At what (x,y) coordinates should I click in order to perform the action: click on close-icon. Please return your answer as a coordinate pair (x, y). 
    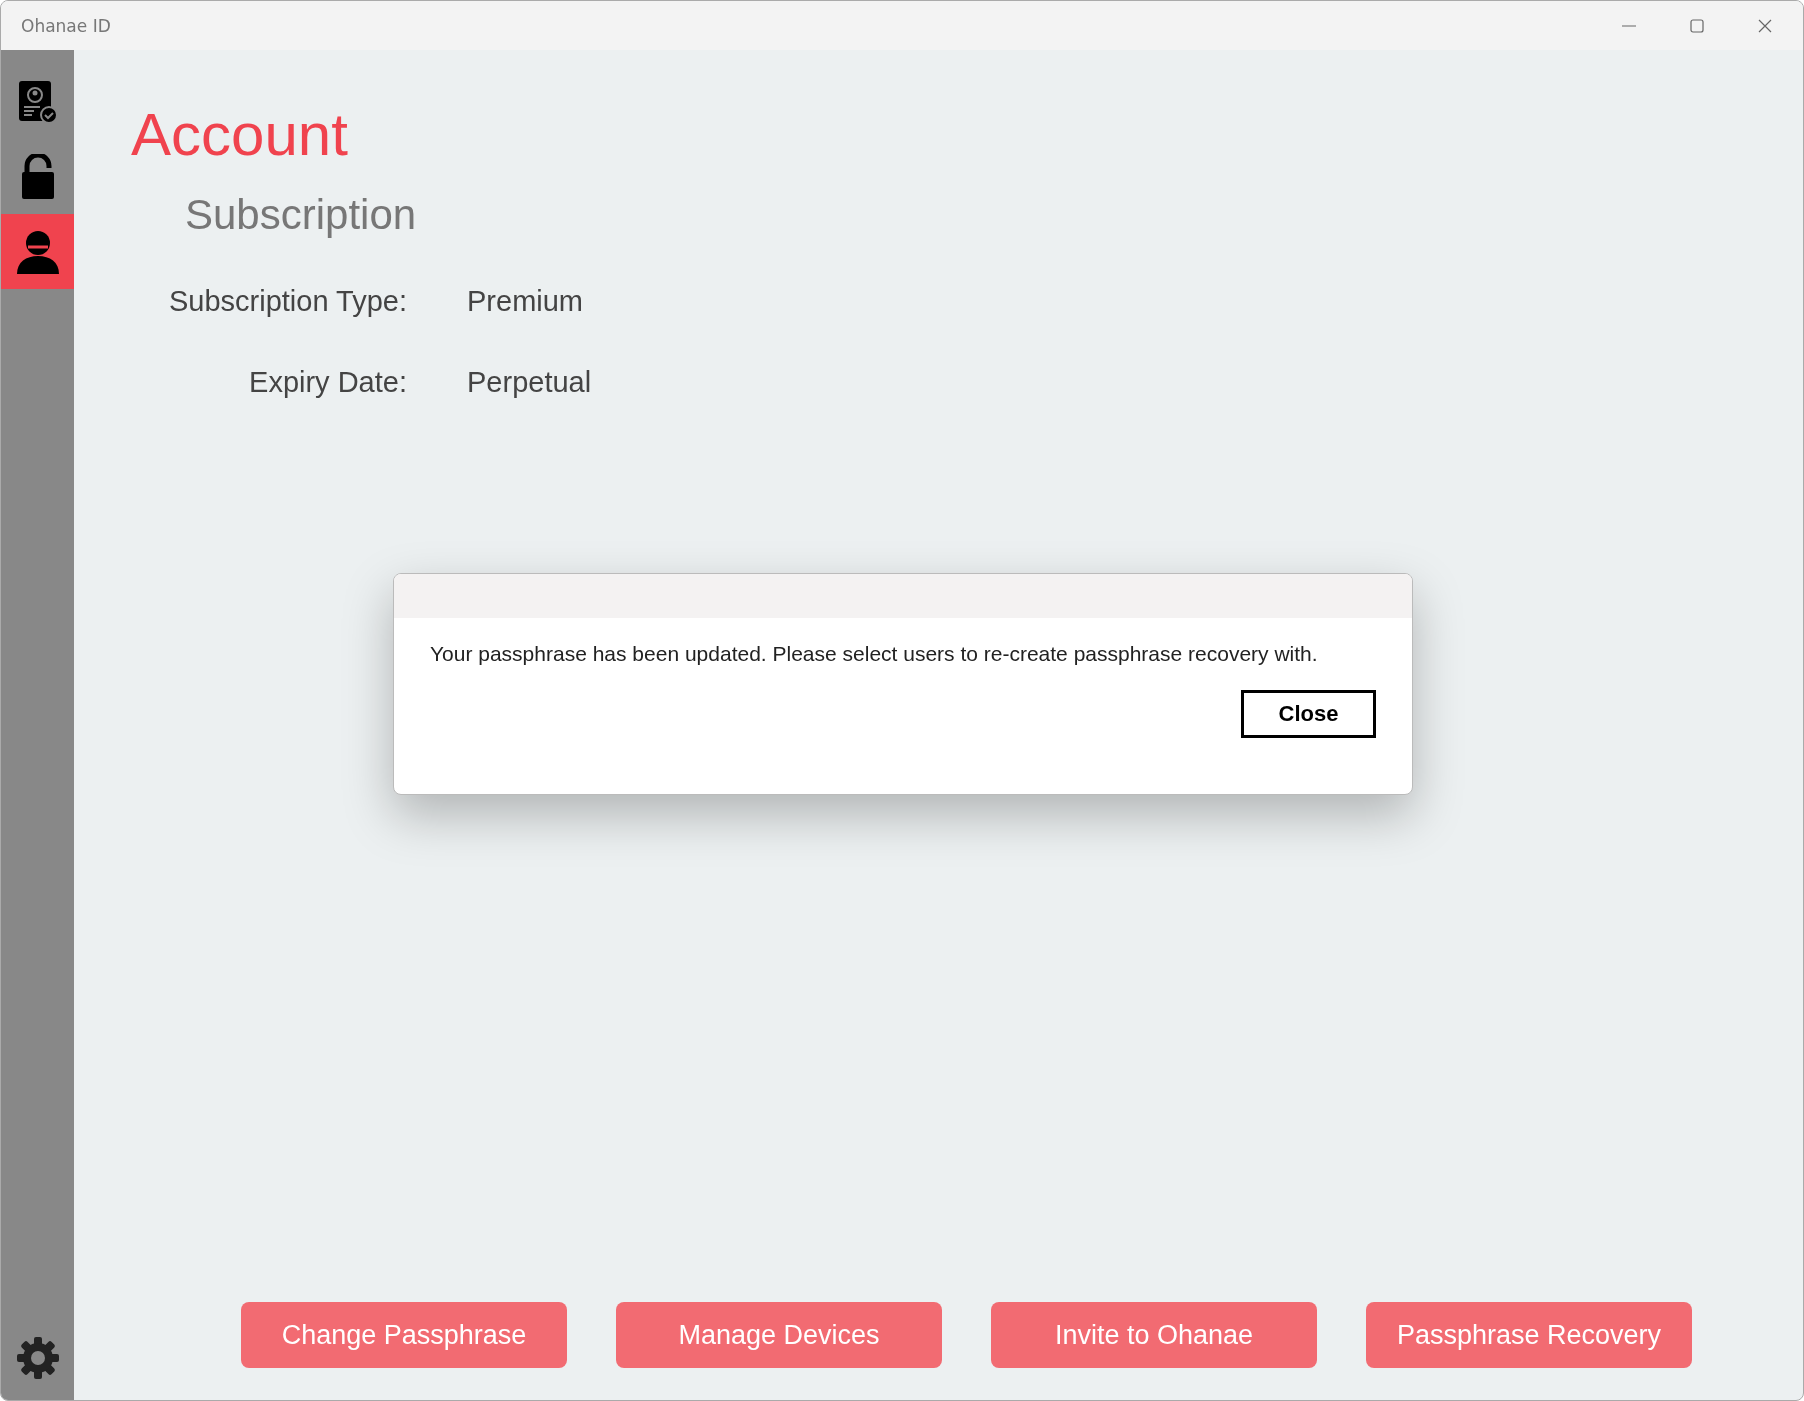
    Looking at the image, I should click on (1765, 25).